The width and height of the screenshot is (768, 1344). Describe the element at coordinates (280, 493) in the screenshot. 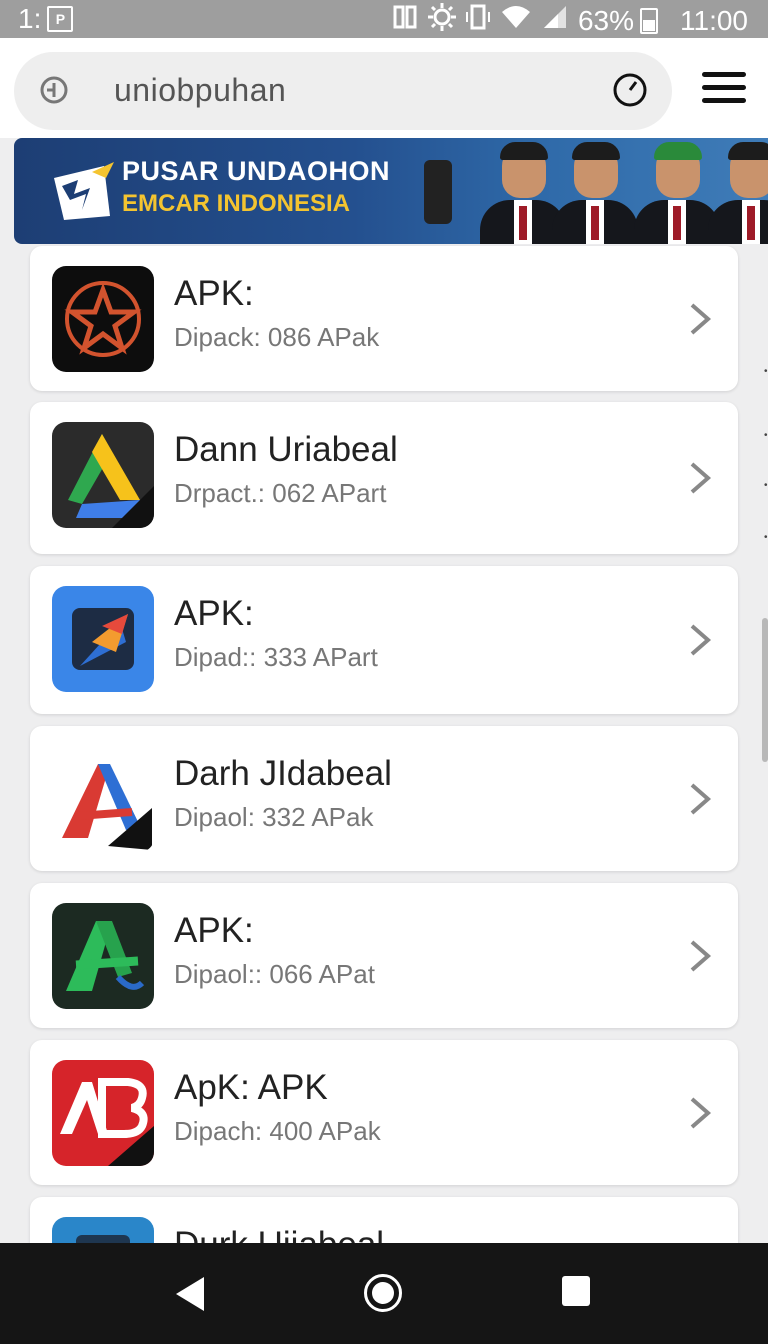

I see `app-subtitle: Drpact.: 062 APart` at that location.